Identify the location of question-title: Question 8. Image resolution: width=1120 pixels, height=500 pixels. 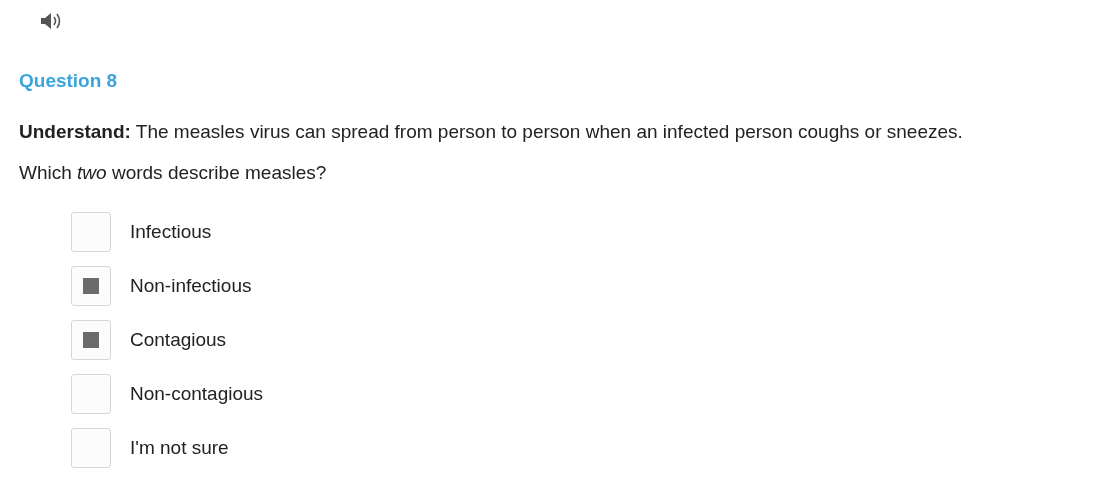
(69, 81).